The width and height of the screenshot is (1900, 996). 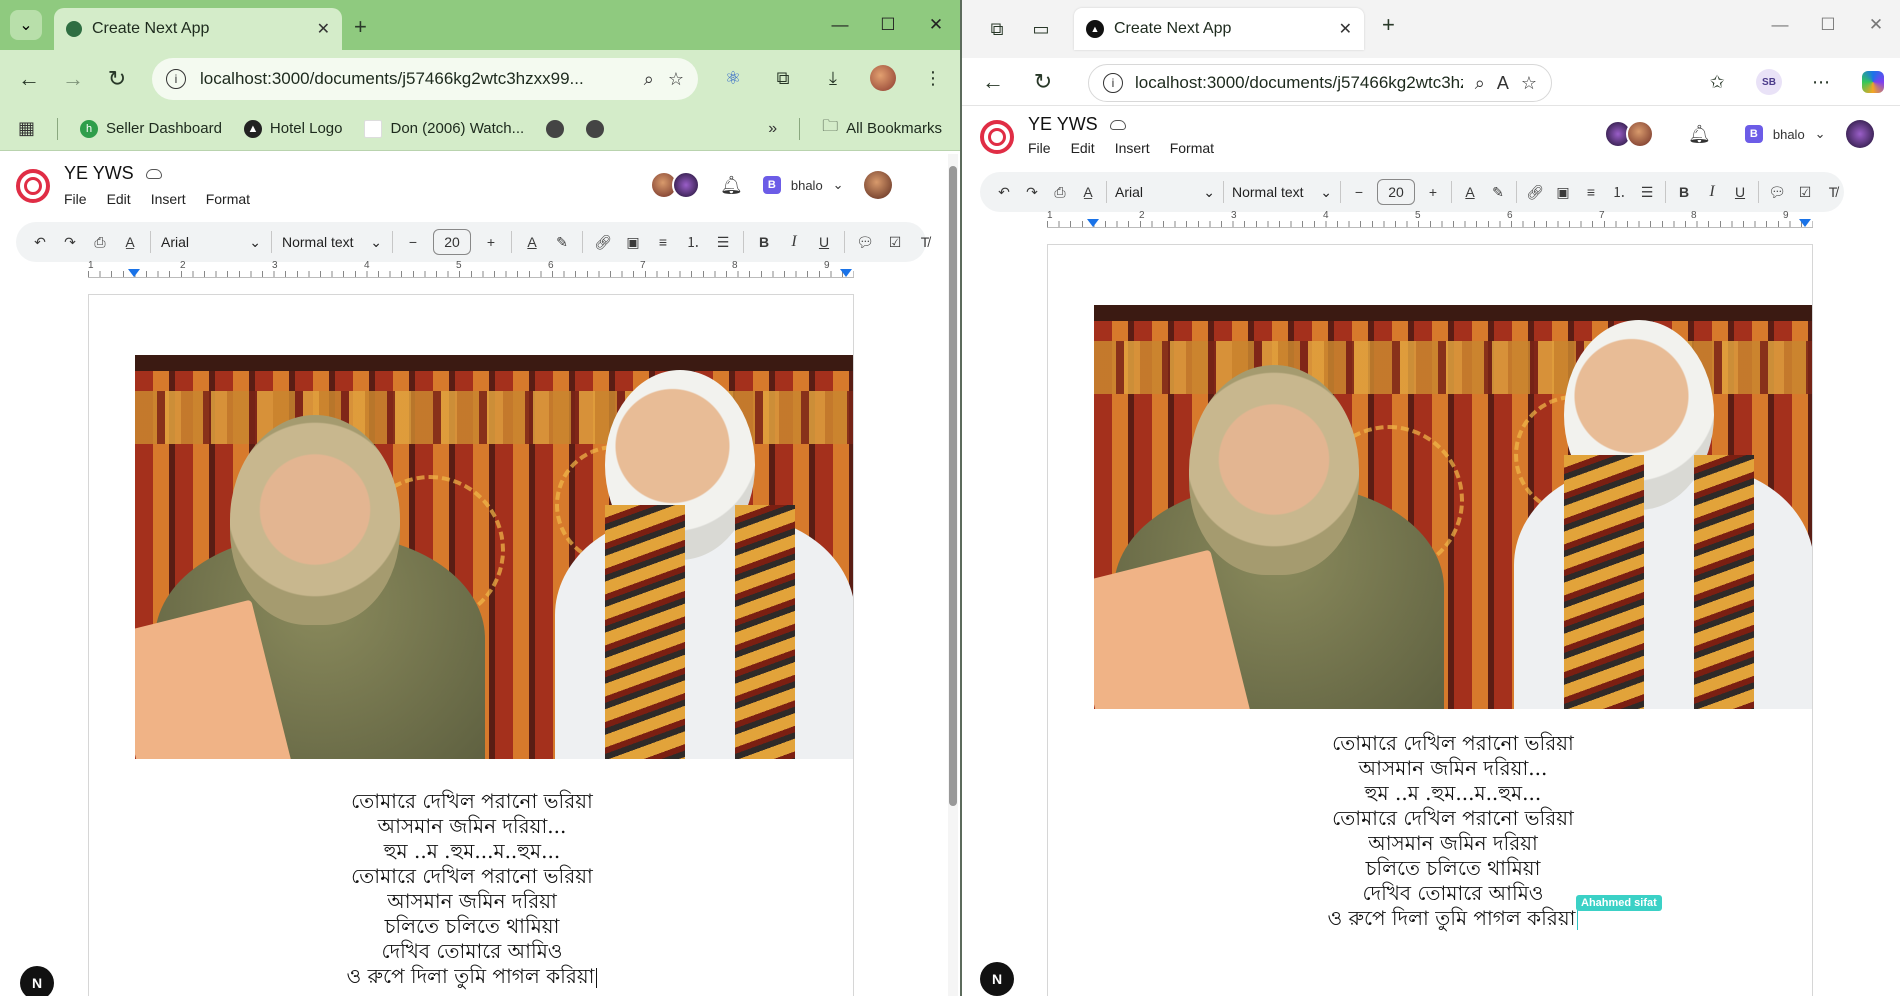 What do you see at coordinates (1004, 192) in the screenshot?
I see `undo-icon: ↶` at bounding box center [1004, 192].